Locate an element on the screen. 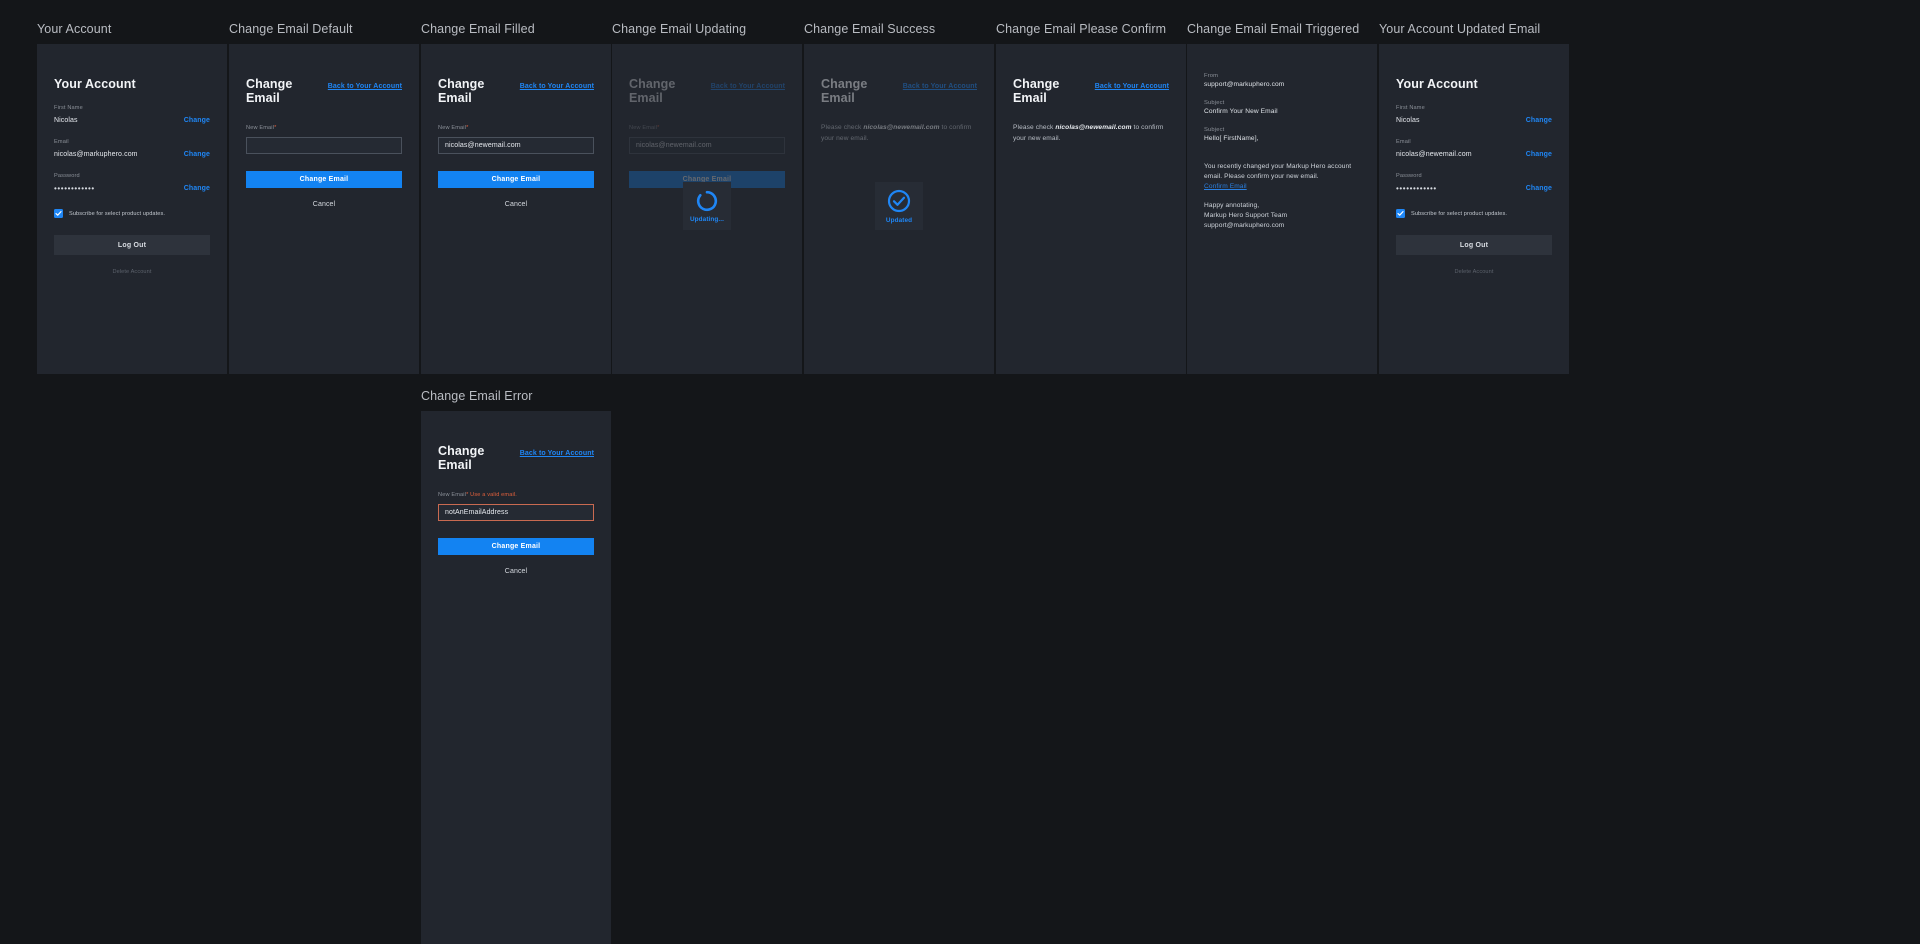  frame-title: Change Email Filled is located at coordinates (478, 29).